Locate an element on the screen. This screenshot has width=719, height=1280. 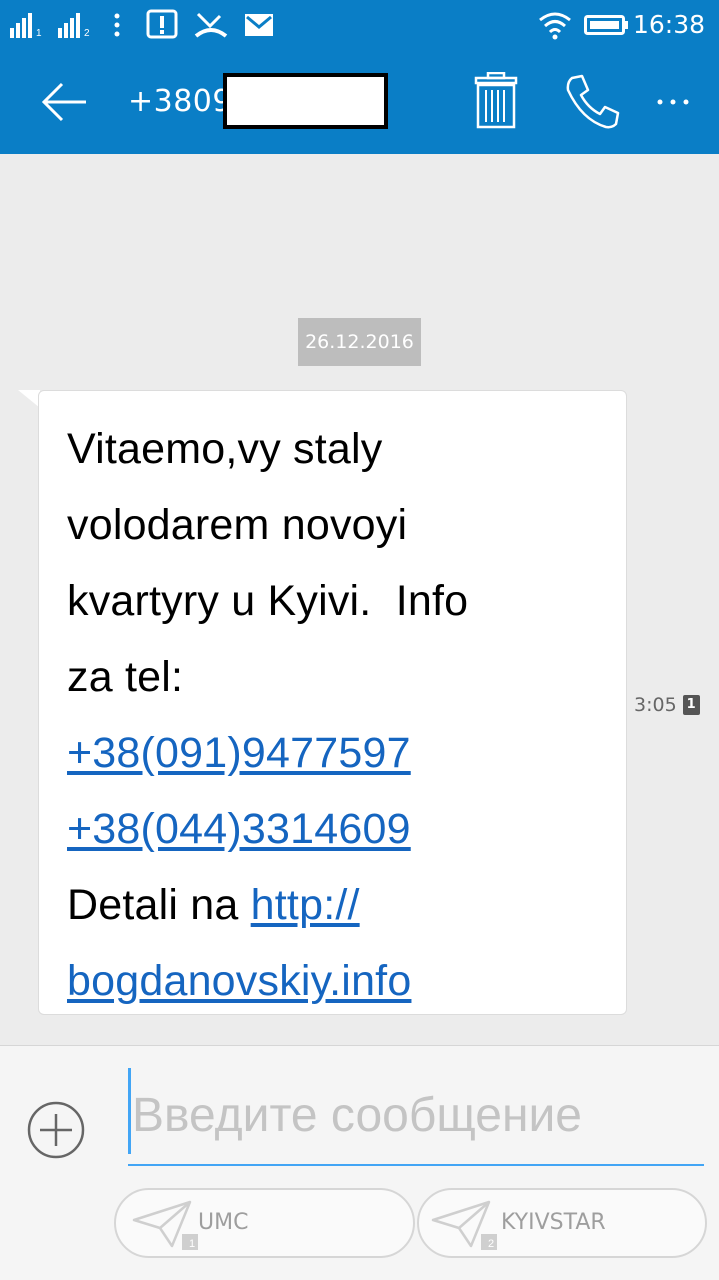
message-meta: 3:05 1 is located at coordinates (667, 705).